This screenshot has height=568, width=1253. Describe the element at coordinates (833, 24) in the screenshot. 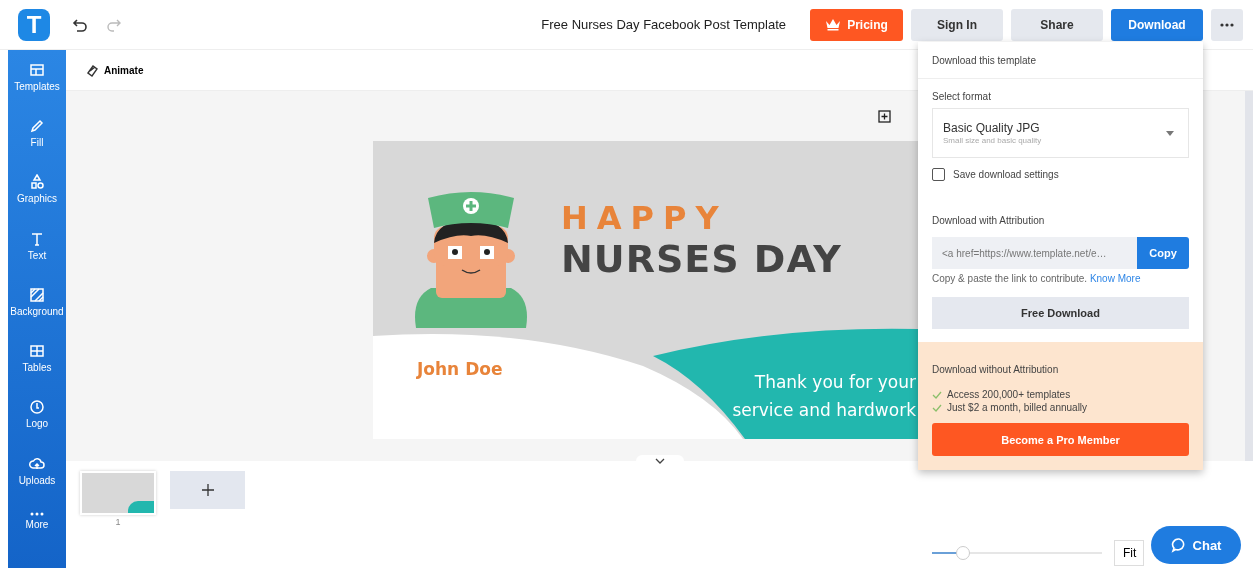

I see `crown-icon` at that location.